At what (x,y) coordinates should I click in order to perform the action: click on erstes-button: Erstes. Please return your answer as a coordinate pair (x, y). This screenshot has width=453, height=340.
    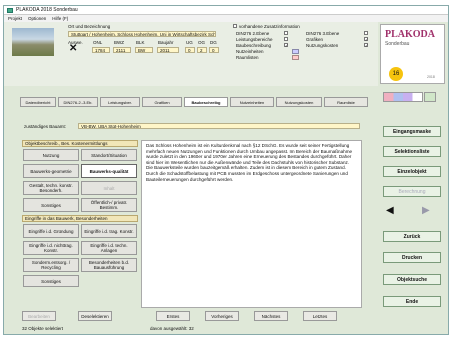
    Looking at the image, I should click on (173, 316).